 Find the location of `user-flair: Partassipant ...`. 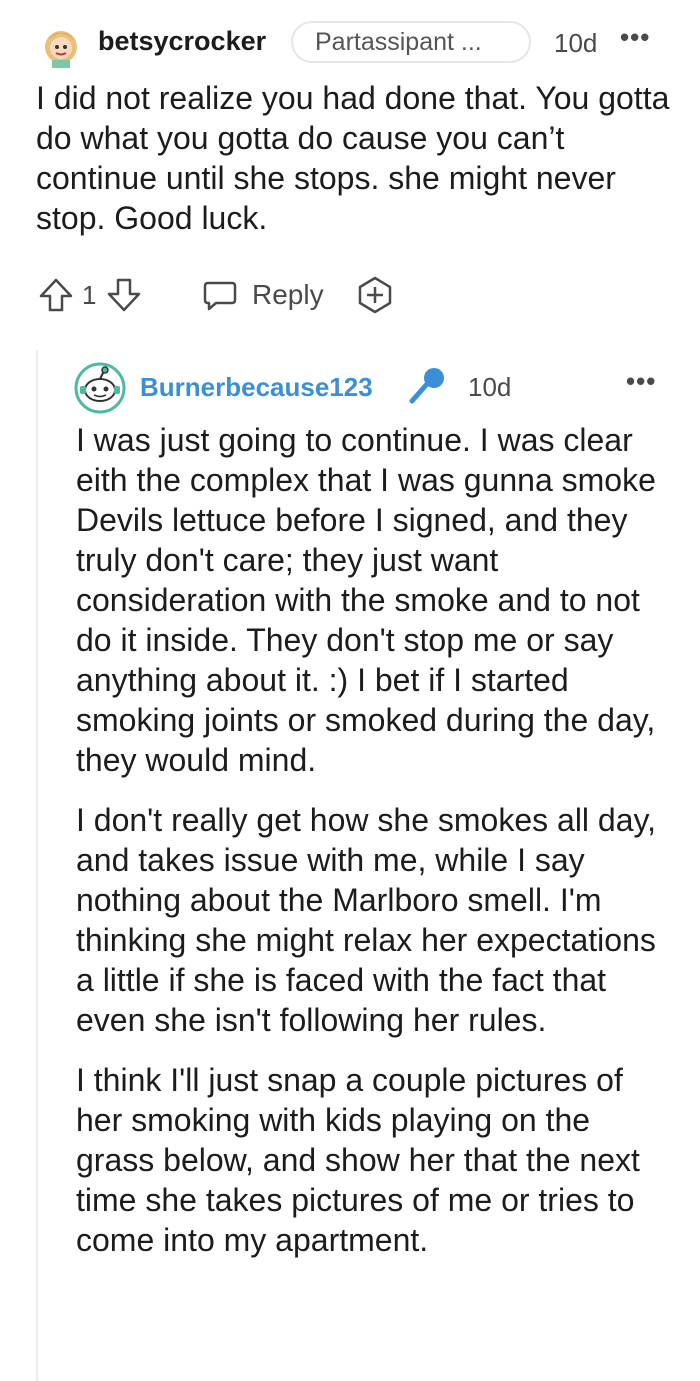

user-flair: Partassipant ... is located at coordinates (411, 42).